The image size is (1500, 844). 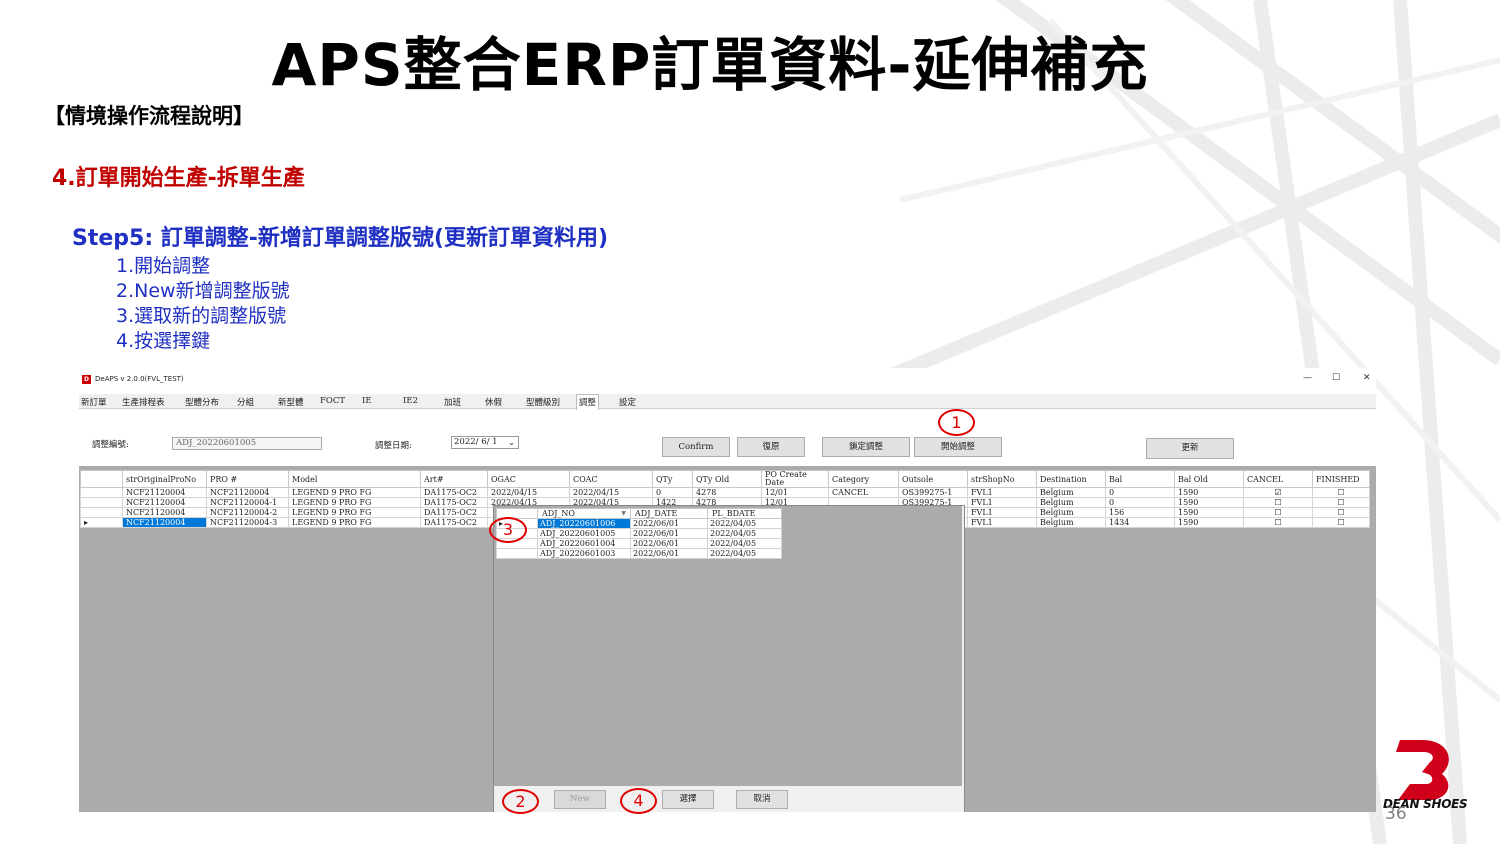 I want to click on col-header: COAC, so click(x=611, y=479).